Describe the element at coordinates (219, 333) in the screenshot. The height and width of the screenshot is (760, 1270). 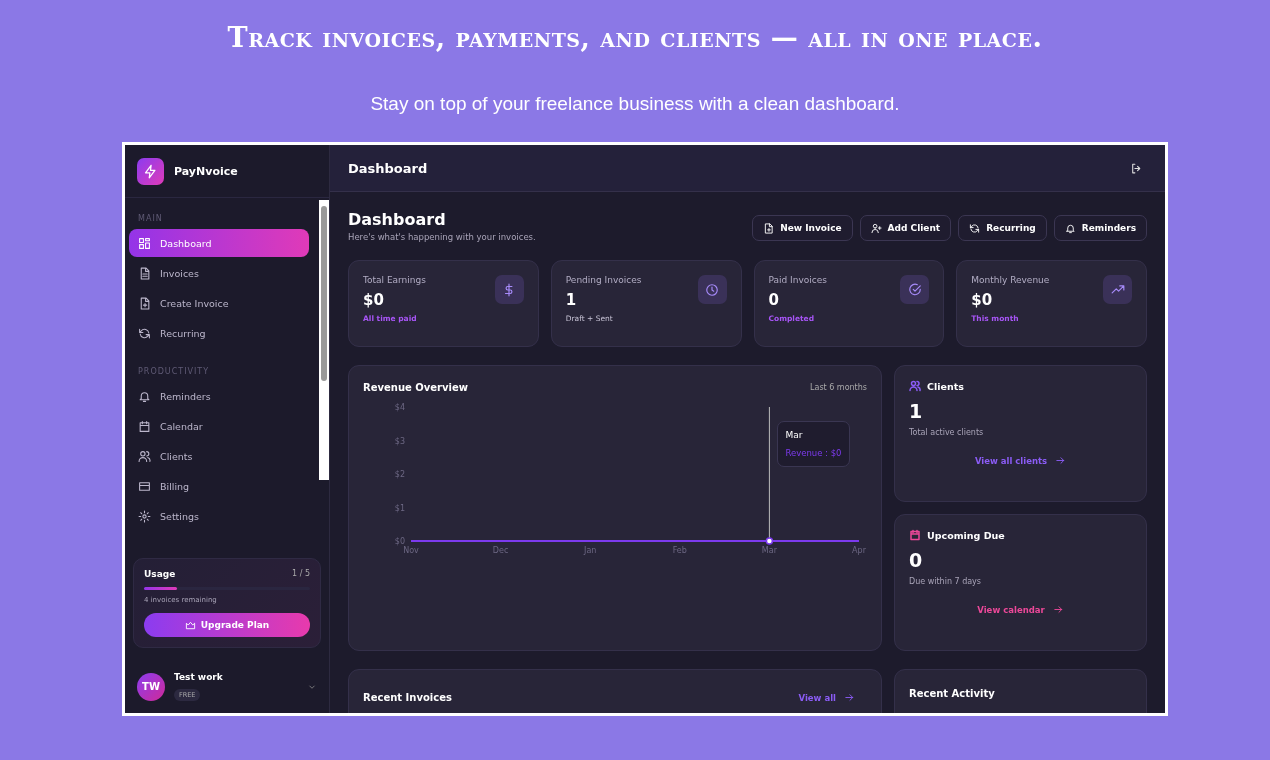
I see `nav-item: Recurring` at that location.